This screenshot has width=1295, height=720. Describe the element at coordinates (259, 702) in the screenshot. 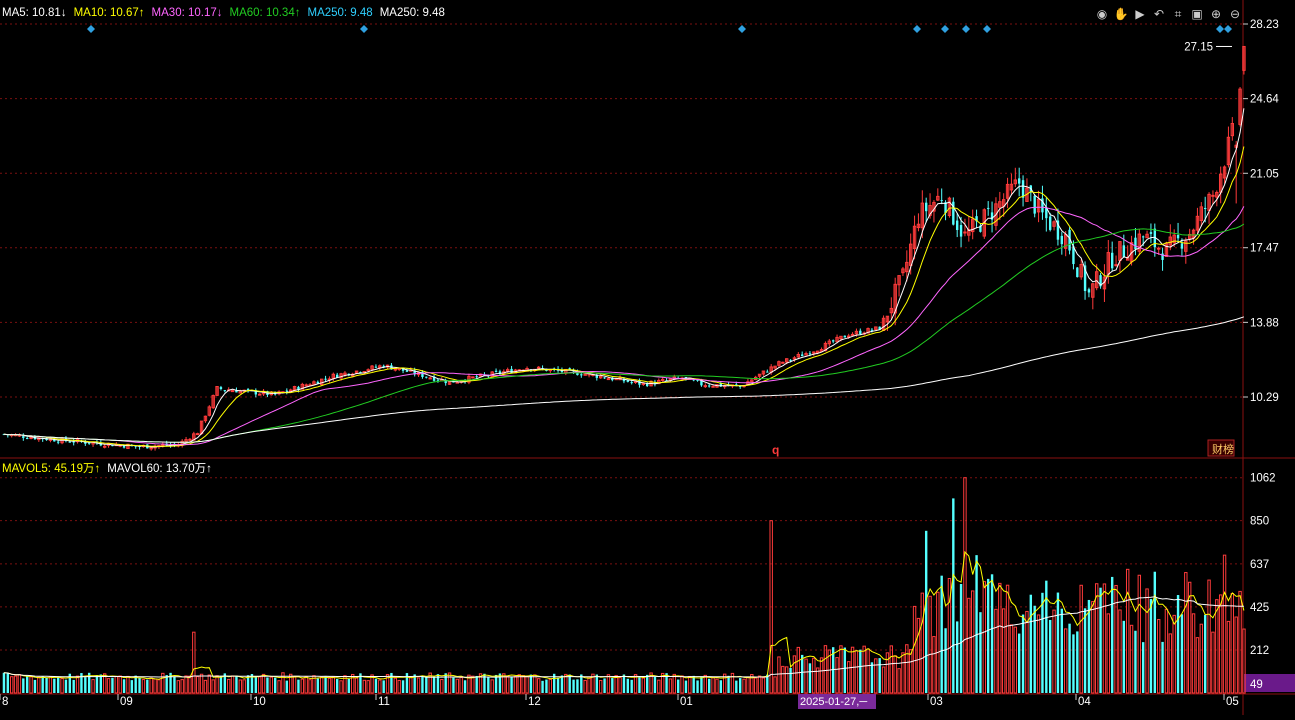

I see `time-axis-label: 10` at that location.